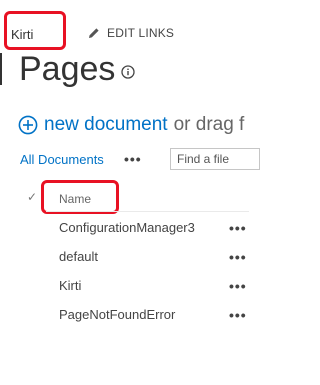  Describe the element at coordinates (35, 30) in the screenshot. I see `highlight-box-site` at that location.